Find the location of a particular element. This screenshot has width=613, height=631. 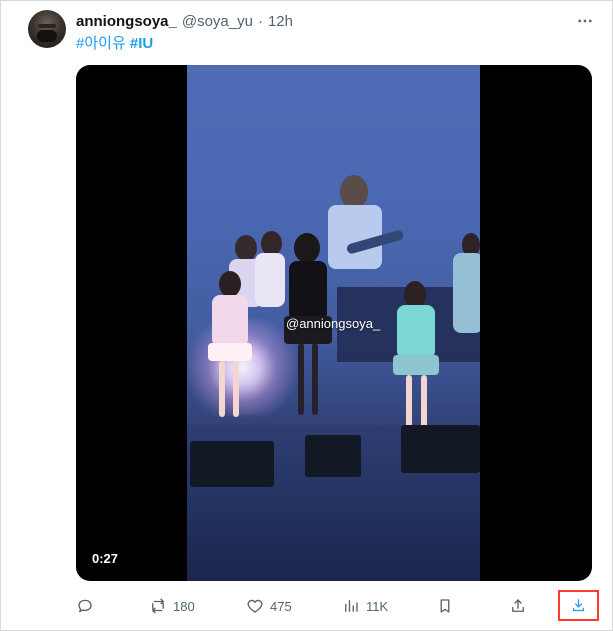

bookmark-button is located at coordinates (445, 606).